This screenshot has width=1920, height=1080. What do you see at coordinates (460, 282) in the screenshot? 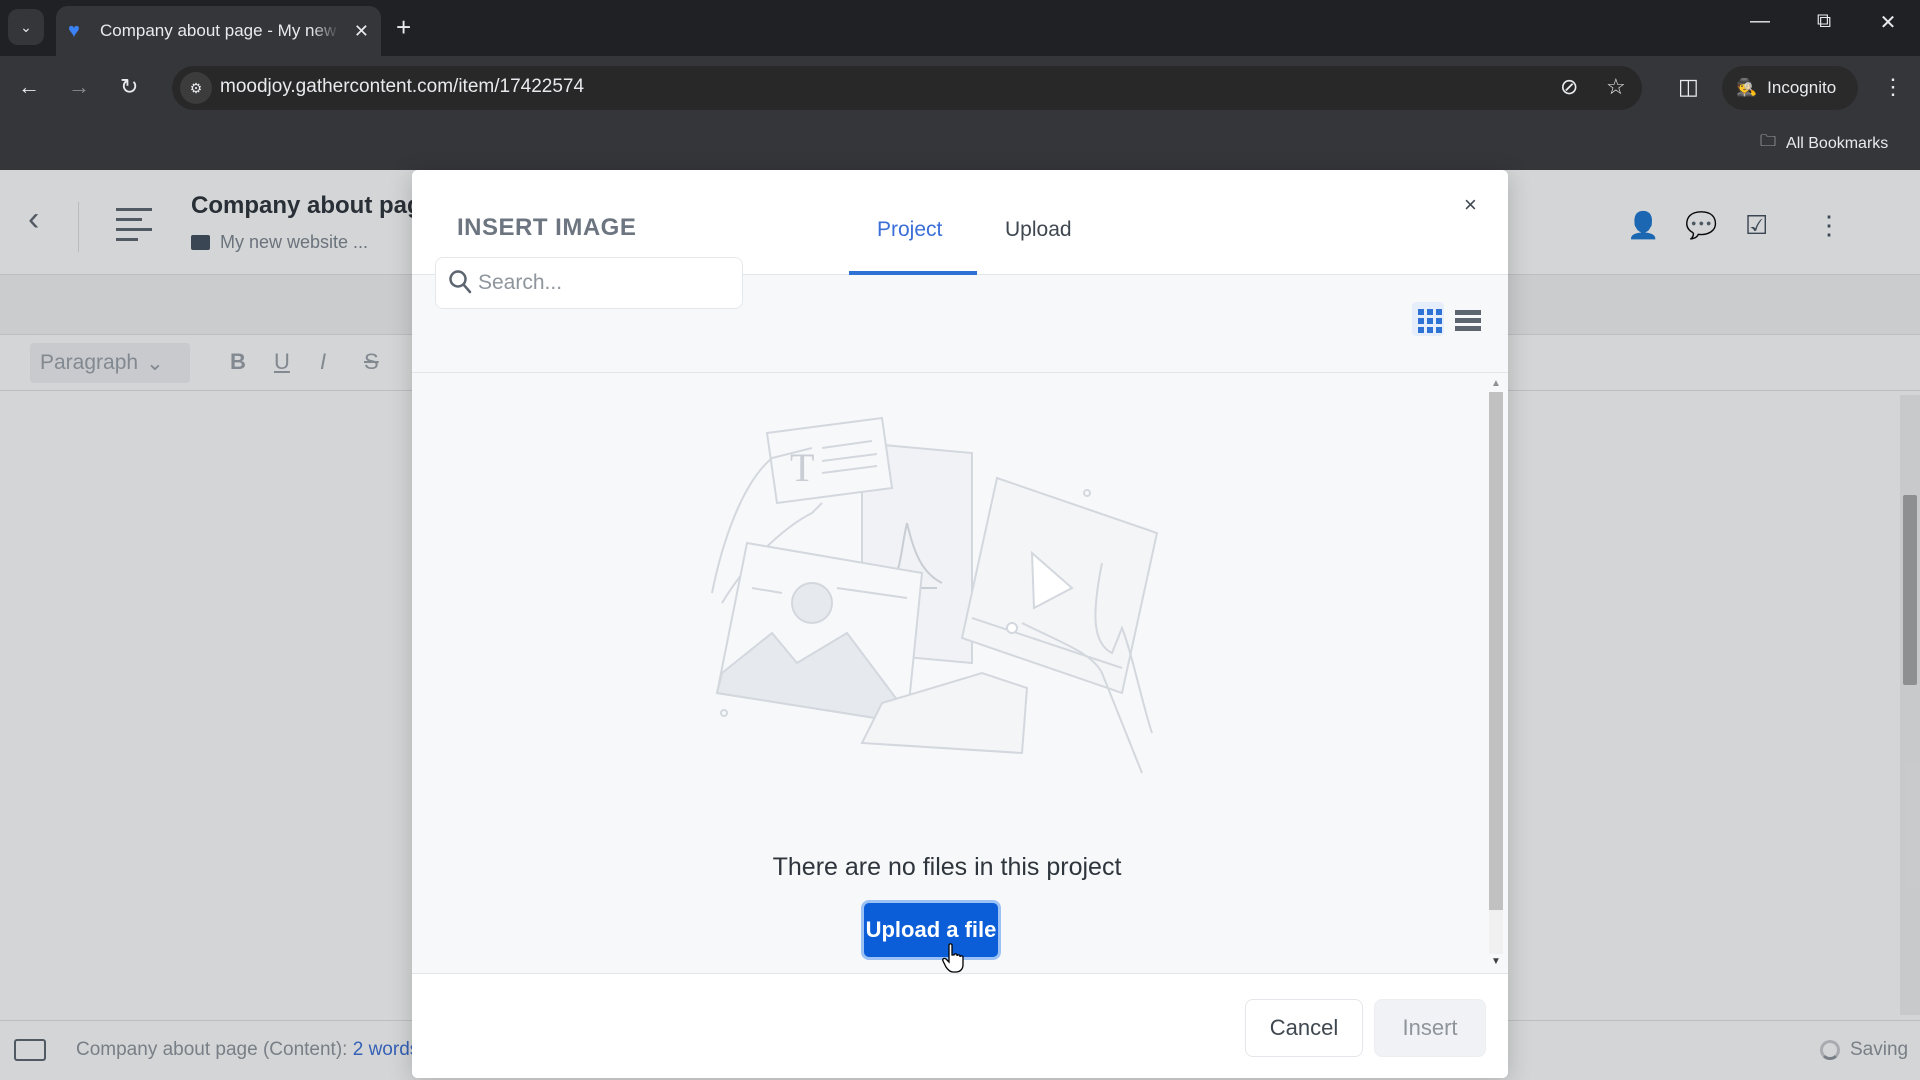
I see `search-icon` at bounding box center [460, 282].